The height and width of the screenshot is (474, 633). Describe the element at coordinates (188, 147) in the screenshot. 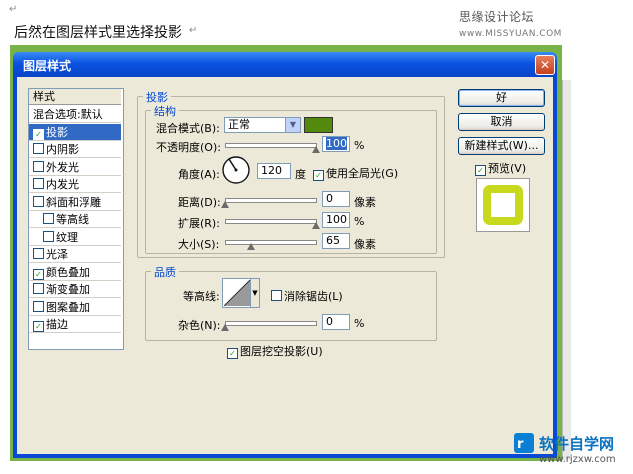

I see `opacity-label: 不透明度(O):` at that location.